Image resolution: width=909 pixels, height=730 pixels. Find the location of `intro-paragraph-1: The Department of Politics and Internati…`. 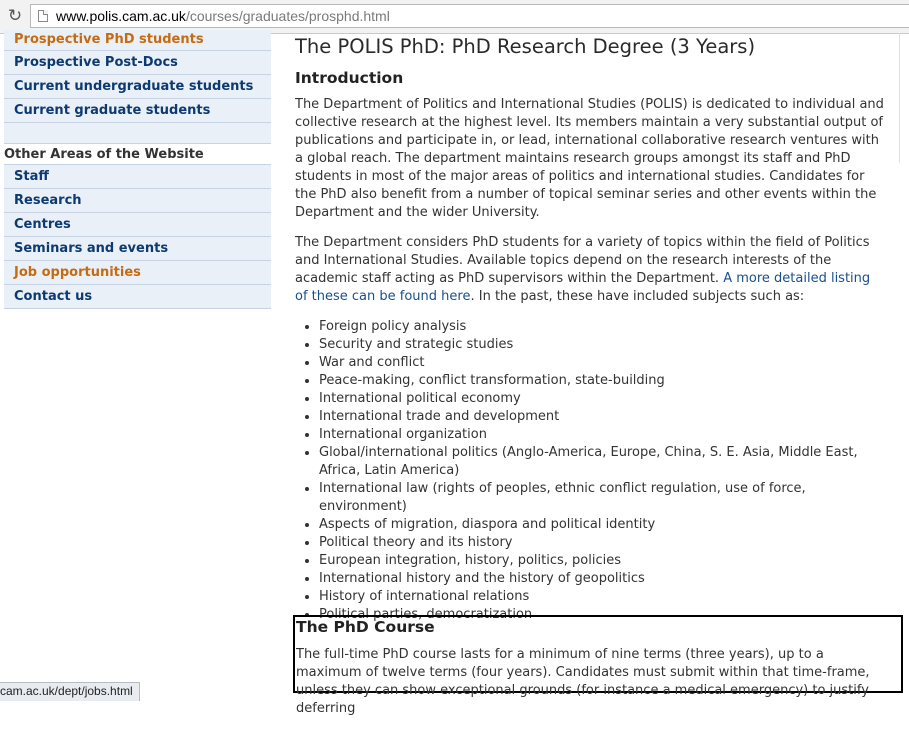

intro-paragraph-1: The Department of Politics and Internati… is located at coordinates (589, 158).